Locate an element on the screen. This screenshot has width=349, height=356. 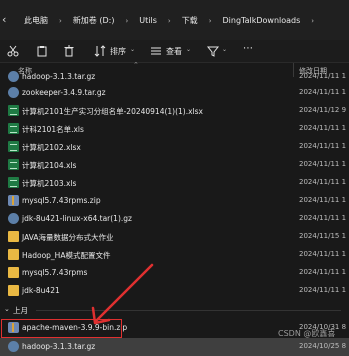
annotation-arrow-icon is located at coordinates (122, 294).